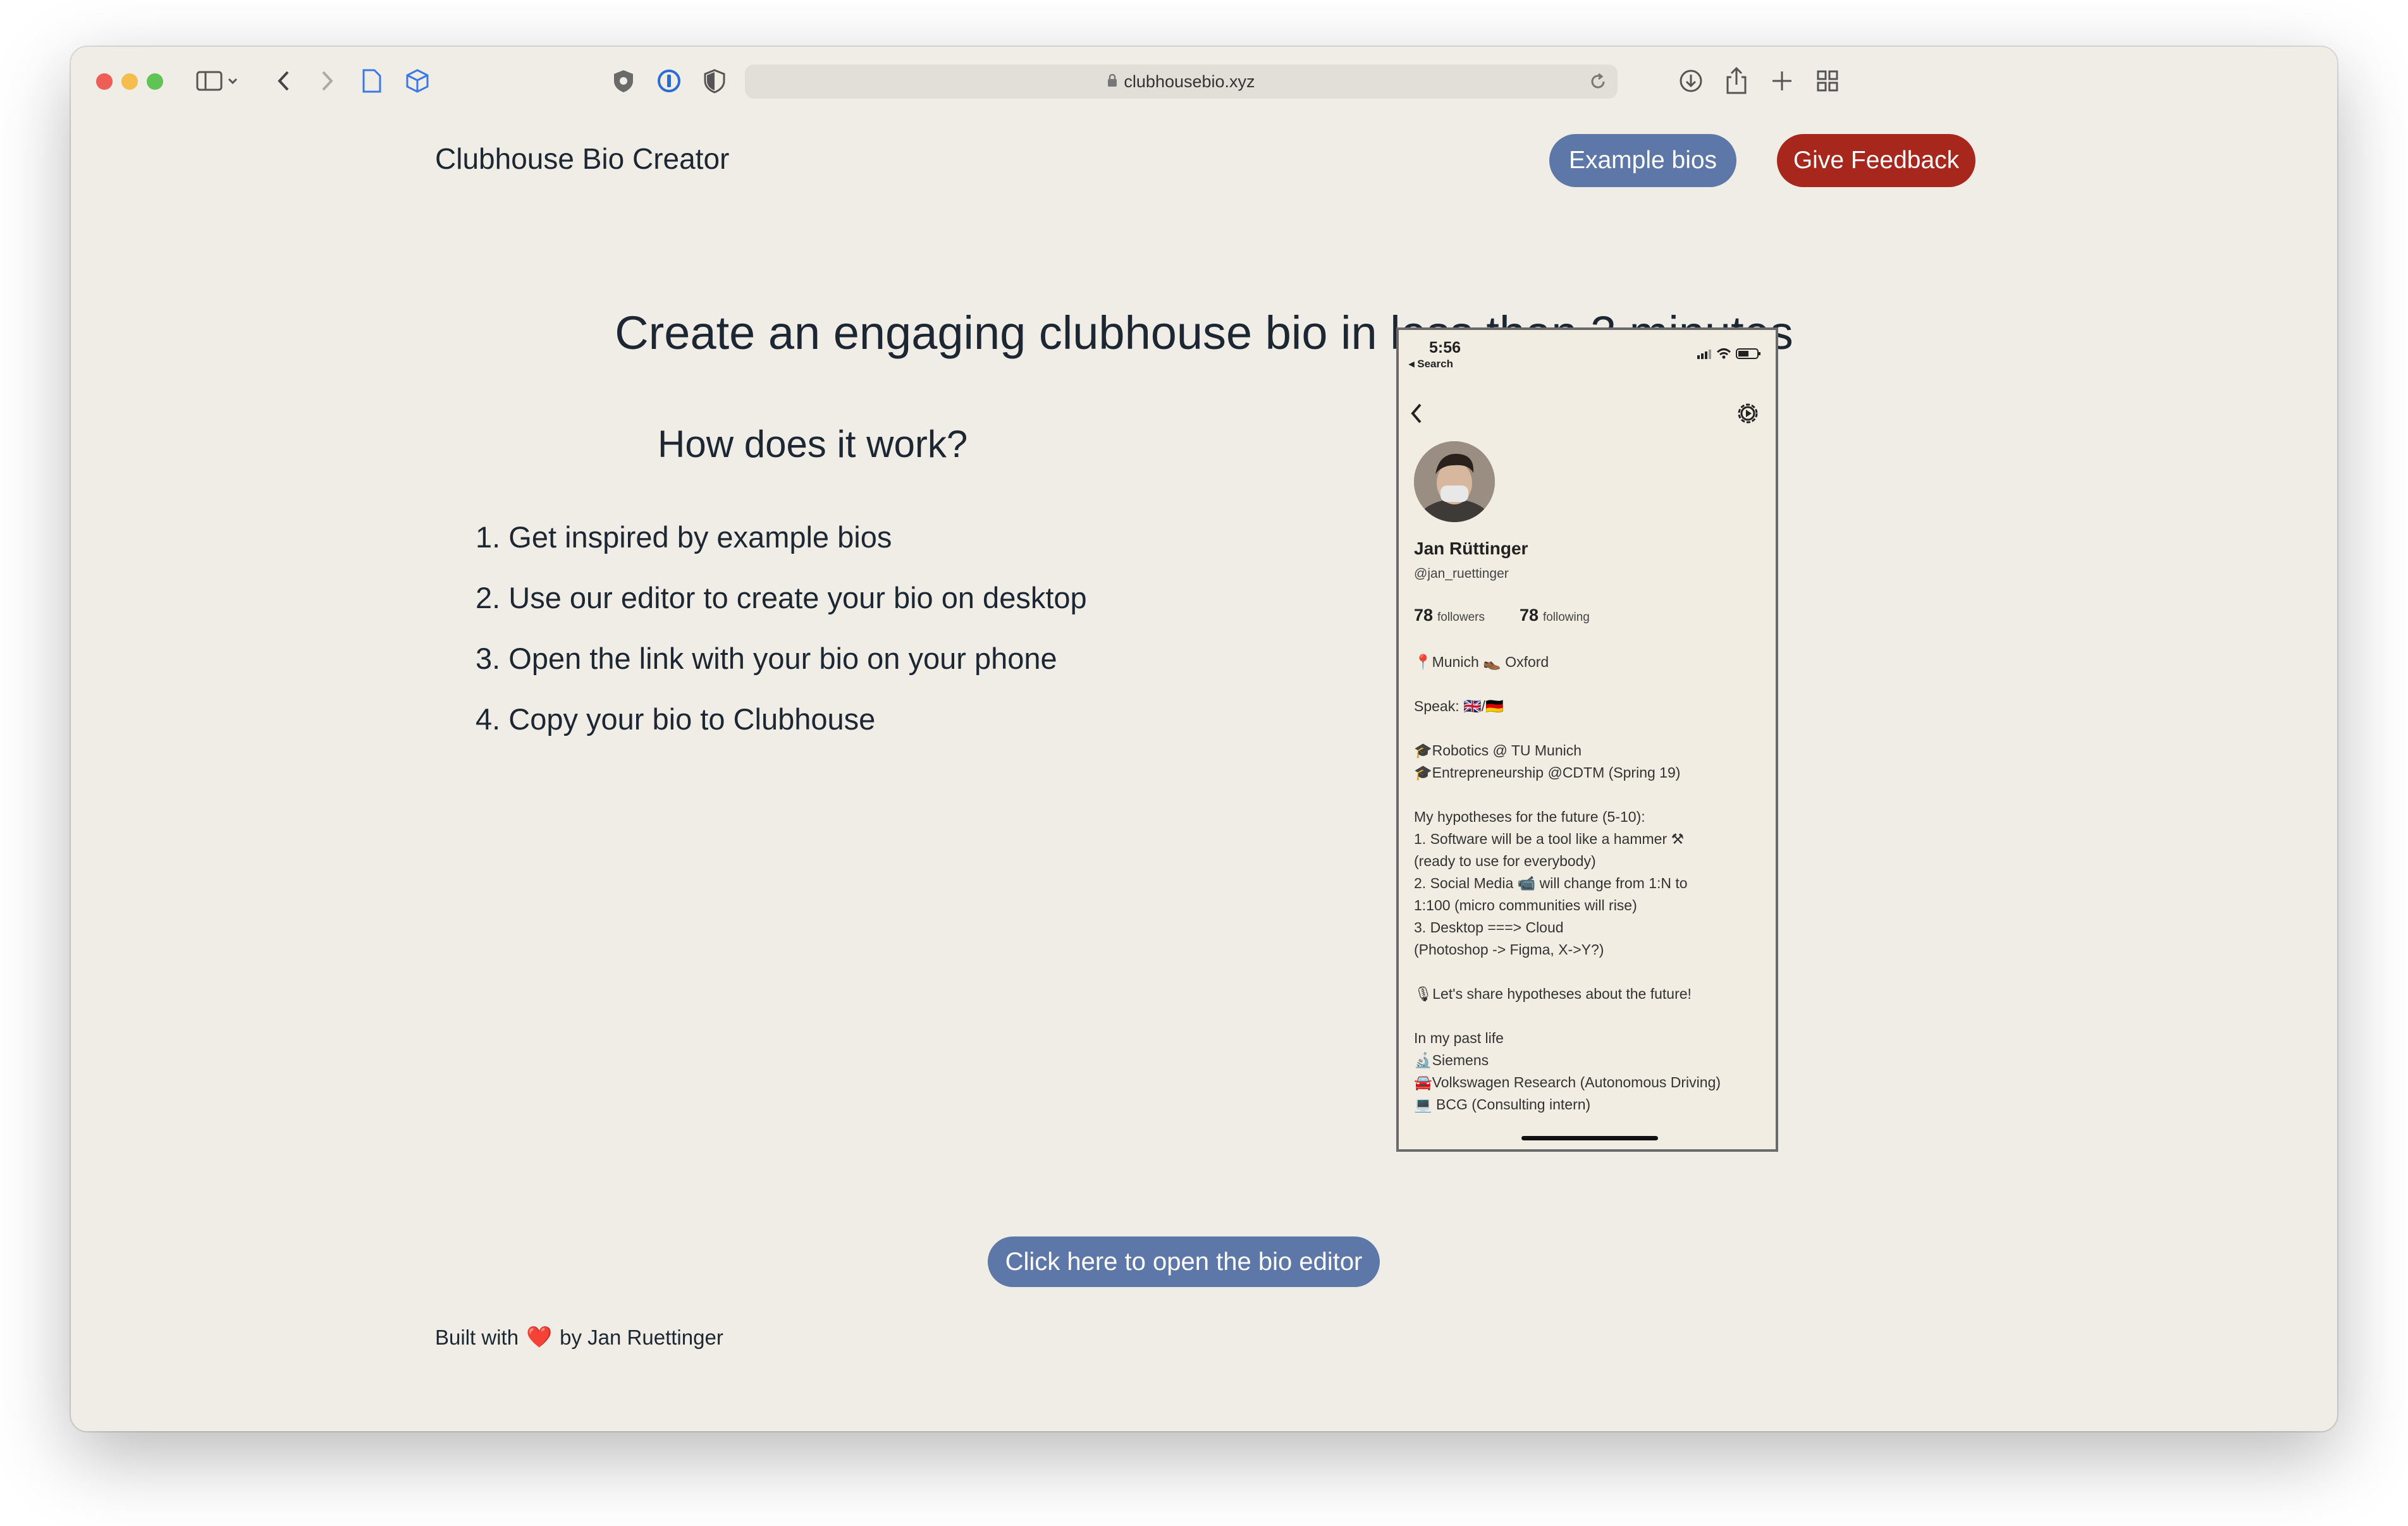 This screenshot has height=1526, width=2408. What do you see at coordinates (1597, 83) in the screenshot?
I see `reload-icon` at bounding box center [1597, 83].